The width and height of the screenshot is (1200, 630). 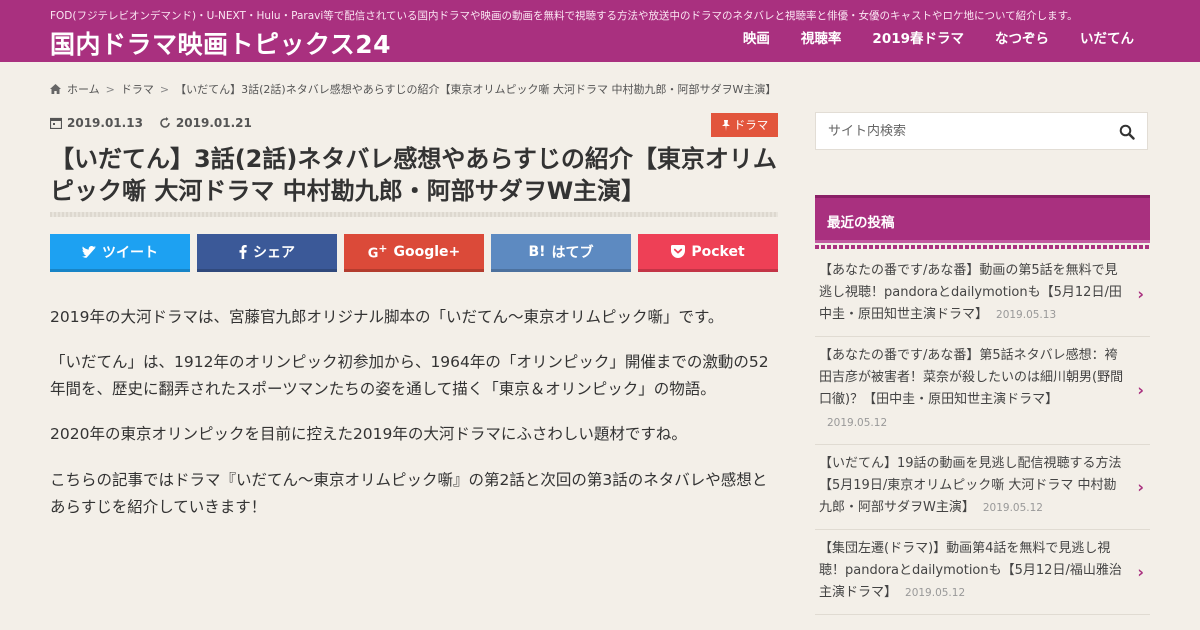 What do you see at coordinates (213, 123) in the screenshot?
I see `updated-date-text: 2019.01.21` at bounding box center [213, 123].